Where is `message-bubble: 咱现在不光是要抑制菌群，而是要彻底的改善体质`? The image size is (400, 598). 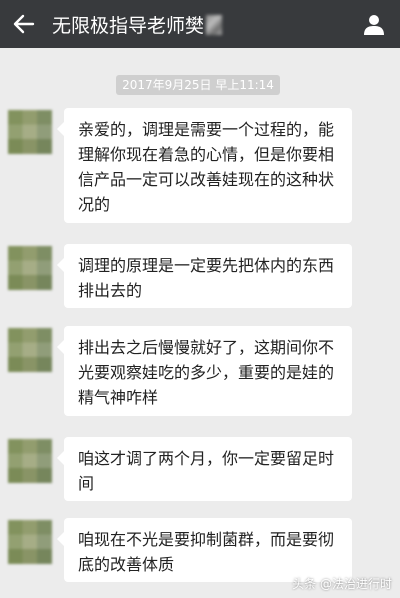 message-bubble: 咱现在不光是要抑制菌群，而是要彻底的改善体质 is located at coordinates (204, 550).